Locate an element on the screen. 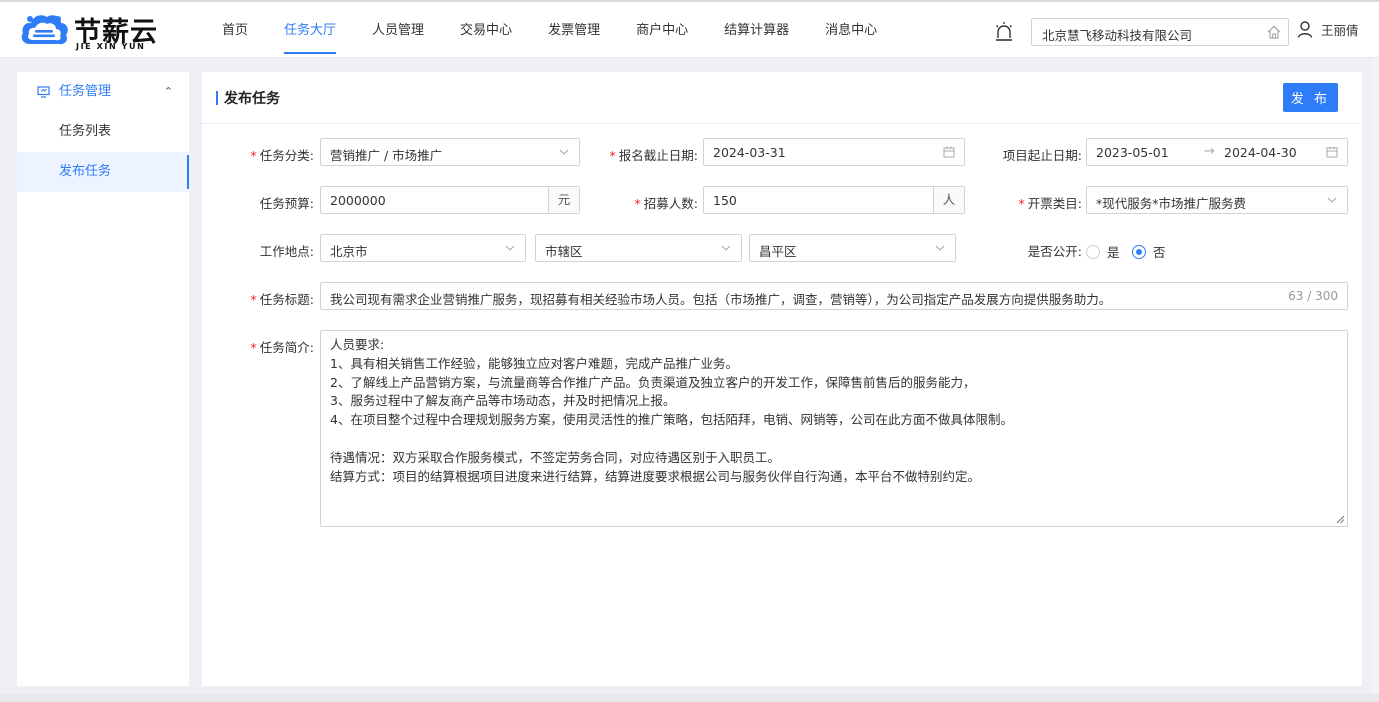 The width and height of the screenshot is (1379, 702). period-label: 项目起止日期: is located at coordinates (1042, 155).